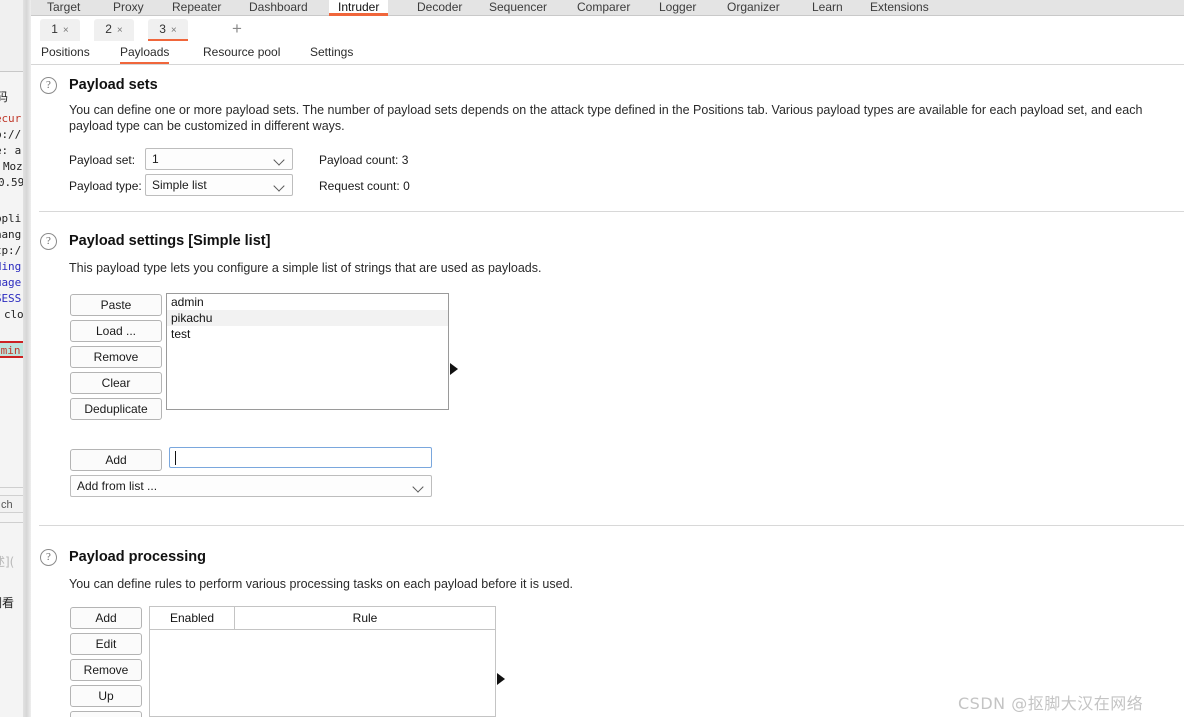  Describe the element at coordinates (4, 97) in the screenshot. I see `background-cn-top: 码` at that location.